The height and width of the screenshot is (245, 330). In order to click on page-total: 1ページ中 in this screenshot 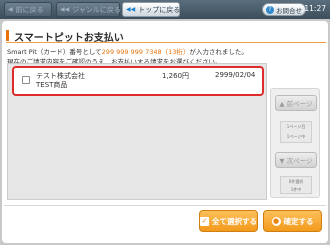, I will do `click(296, 136)`.